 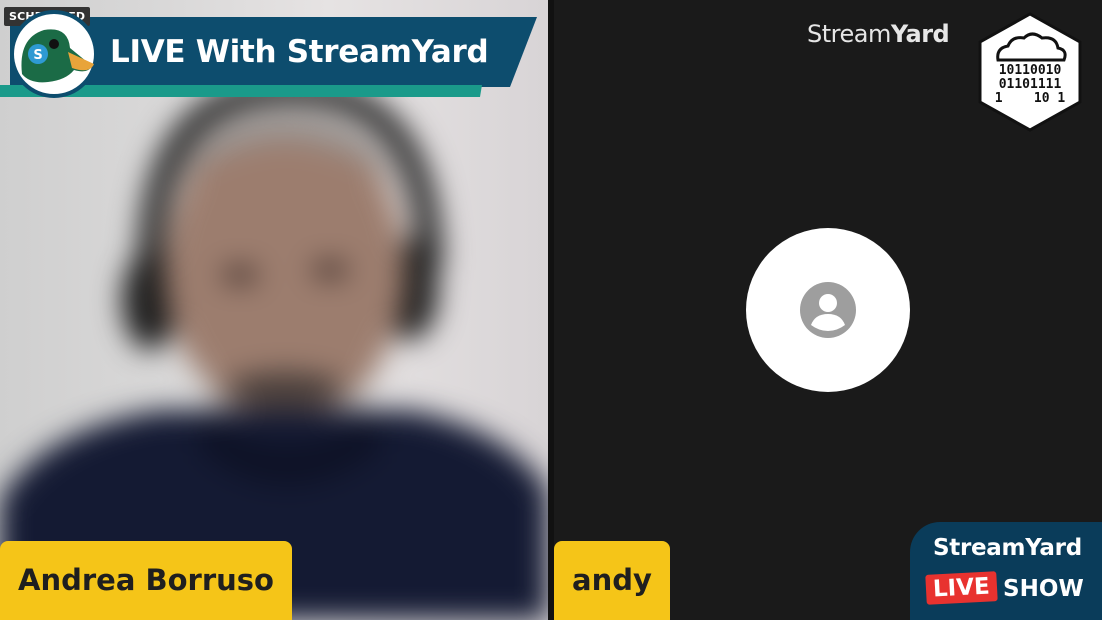 I want to click on streamyard-brand-logo: StreamYard, so click(x=878, y=34).